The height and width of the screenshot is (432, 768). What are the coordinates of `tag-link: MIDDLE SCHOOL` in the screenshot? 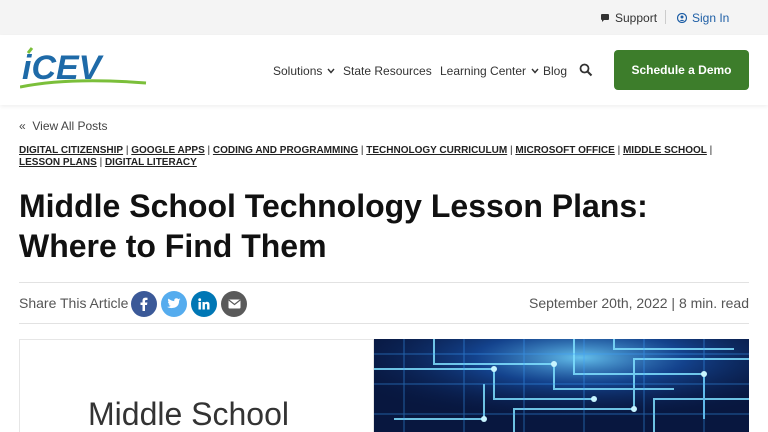 It's located at (665, 150).